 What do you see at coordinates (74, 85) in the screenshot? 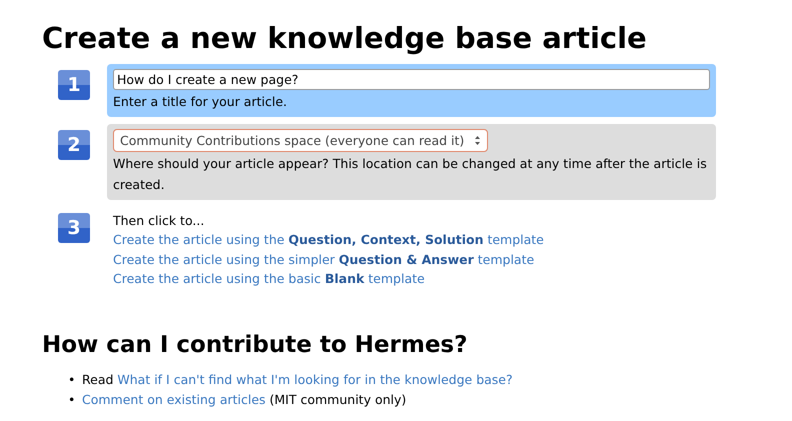
I see `step-number: 1` at bounding box center [74, 85].